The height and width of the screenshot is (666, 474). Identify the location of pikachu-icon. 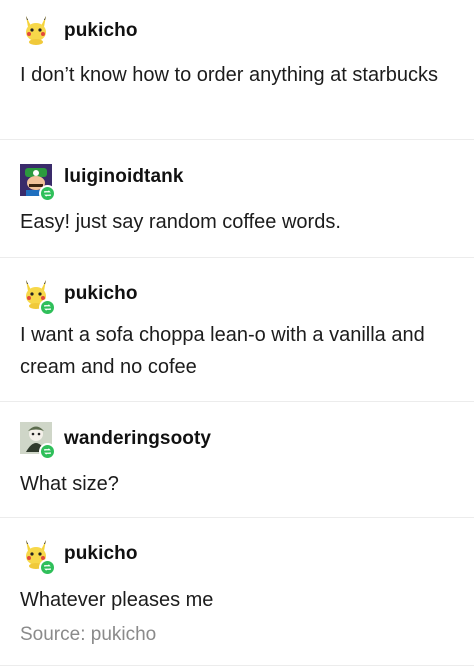
(36, 30).